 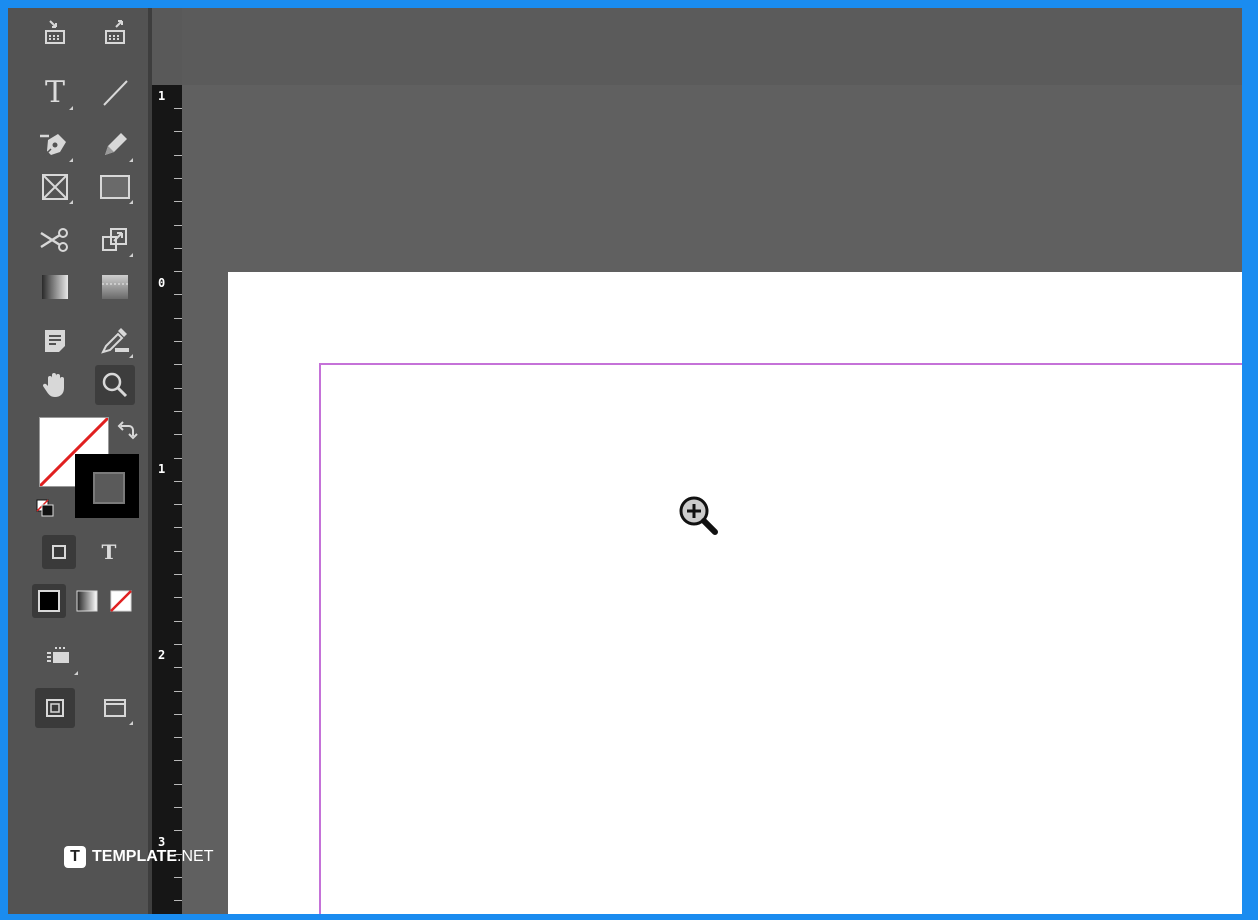 I want to click on content-placer-icon, so click(x=115, y=32).